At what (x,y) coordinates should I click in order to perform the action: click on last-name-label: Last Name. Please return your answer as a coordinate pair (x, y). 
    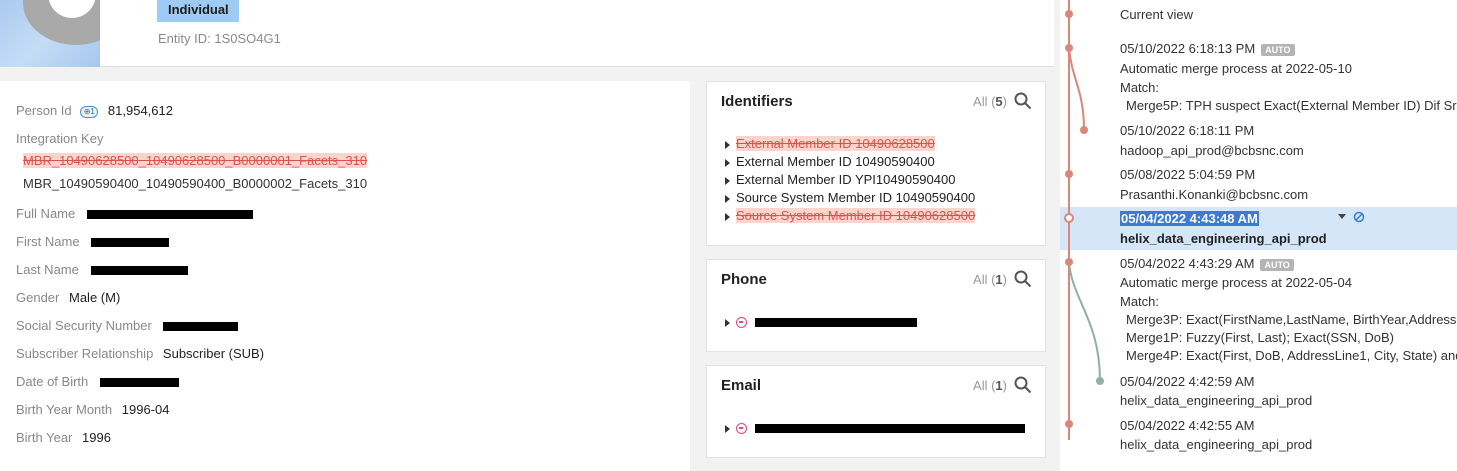
    Looking at the image, I should click on (47, 269).